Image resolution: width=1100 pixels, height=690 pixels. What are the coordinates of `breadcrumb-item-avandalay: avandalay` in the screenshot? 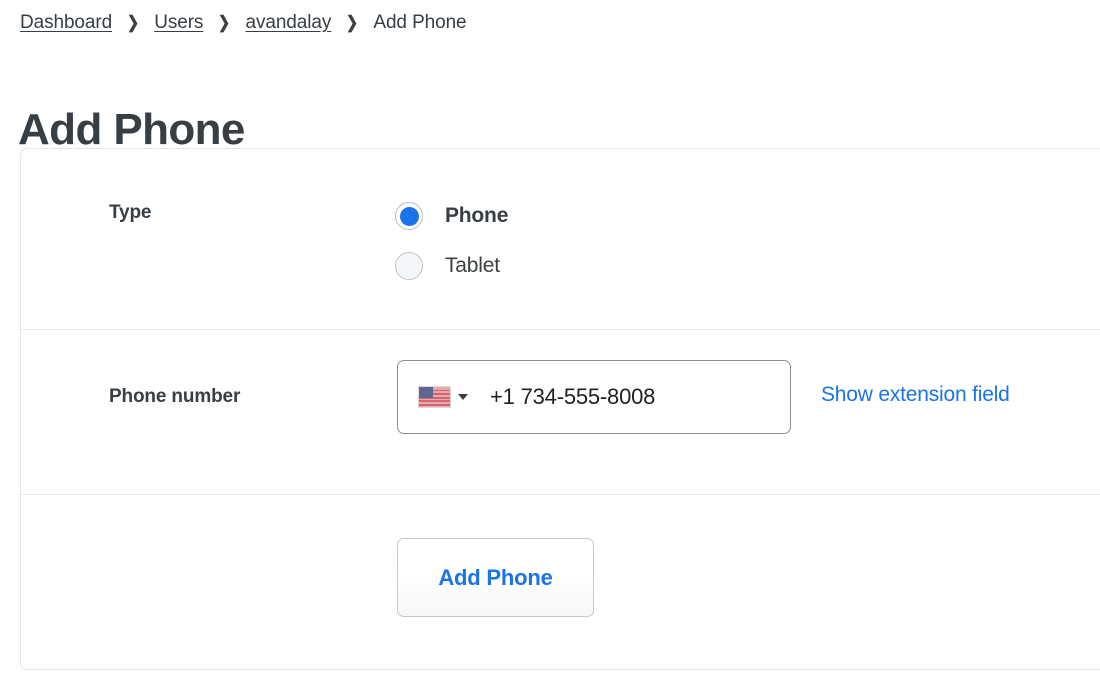 It's located at (289, 23).